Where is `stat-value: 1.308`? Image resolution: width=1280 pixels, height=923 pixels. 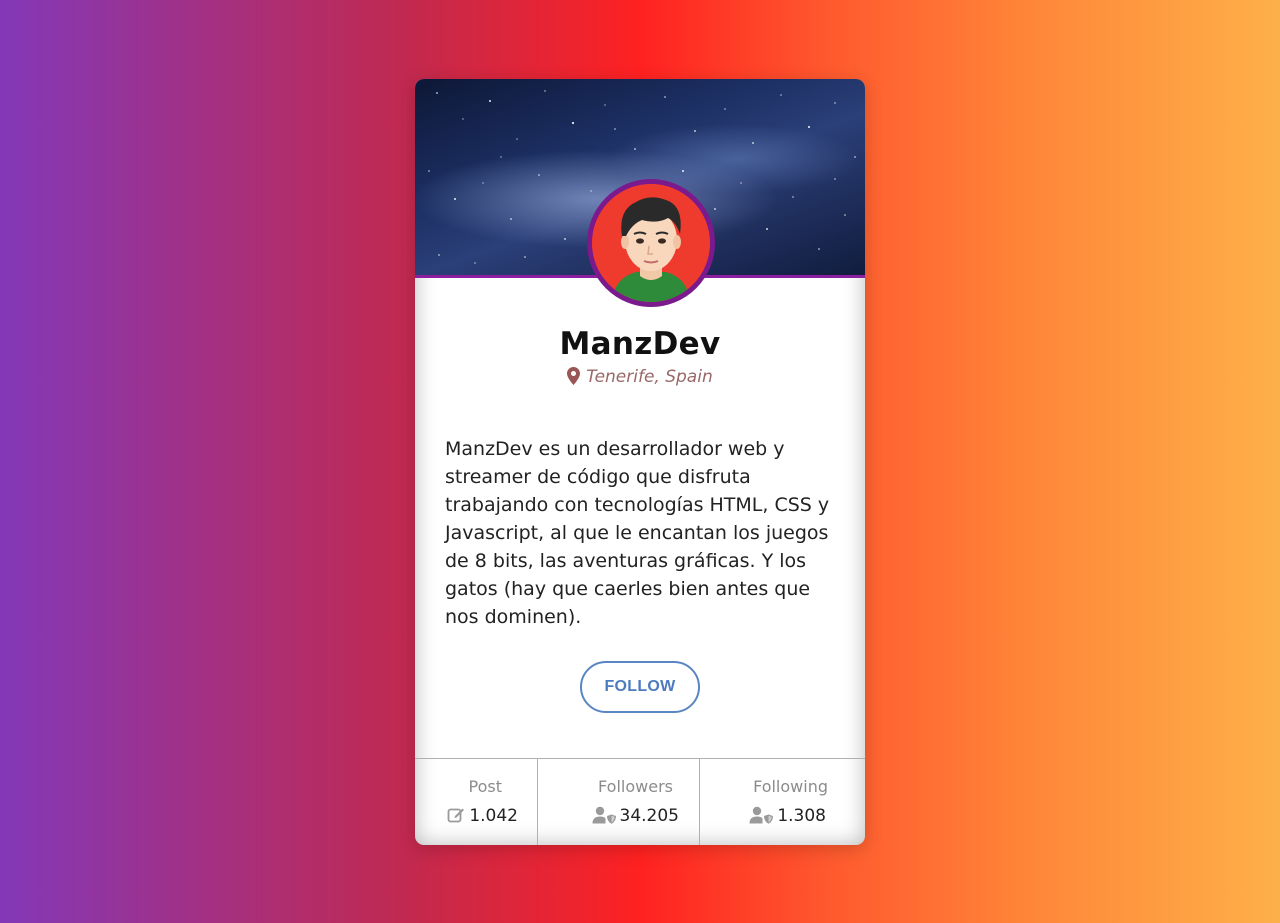 stat-value: 1.308 is located at coordinates (787, 816).